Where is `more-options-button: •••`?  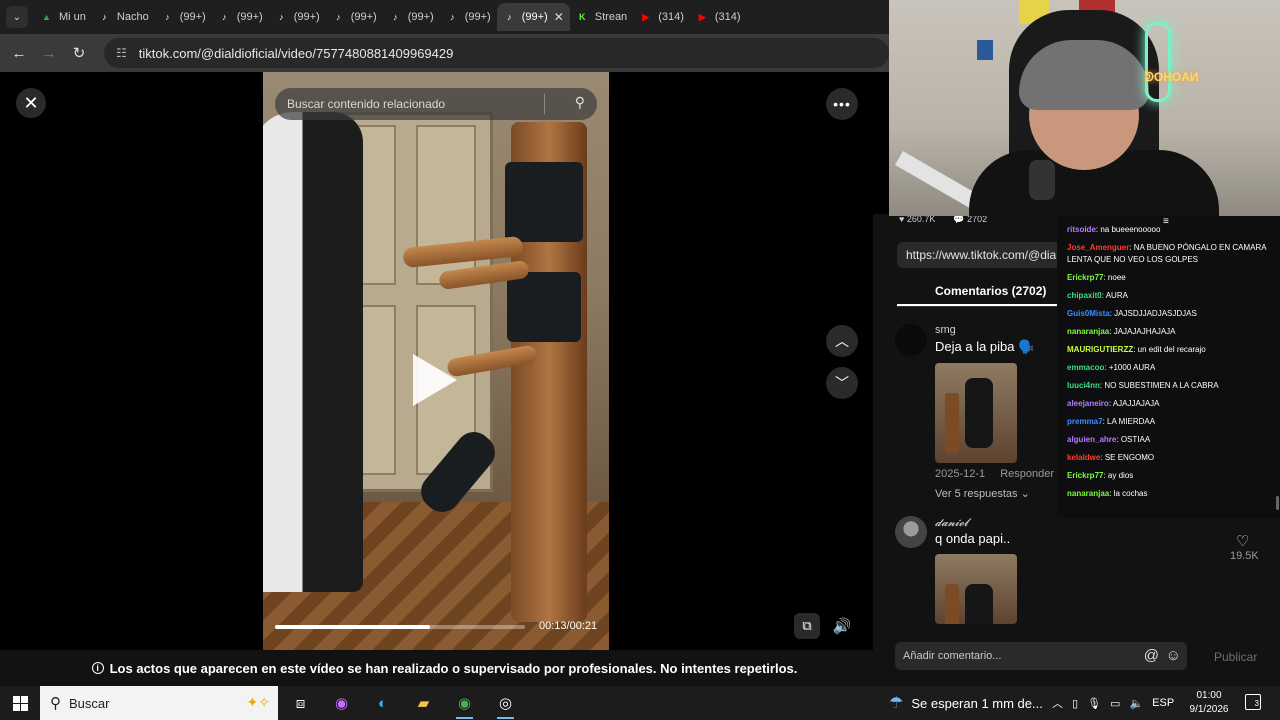 more-options-button: ••• is located at coordinates (842, 104).